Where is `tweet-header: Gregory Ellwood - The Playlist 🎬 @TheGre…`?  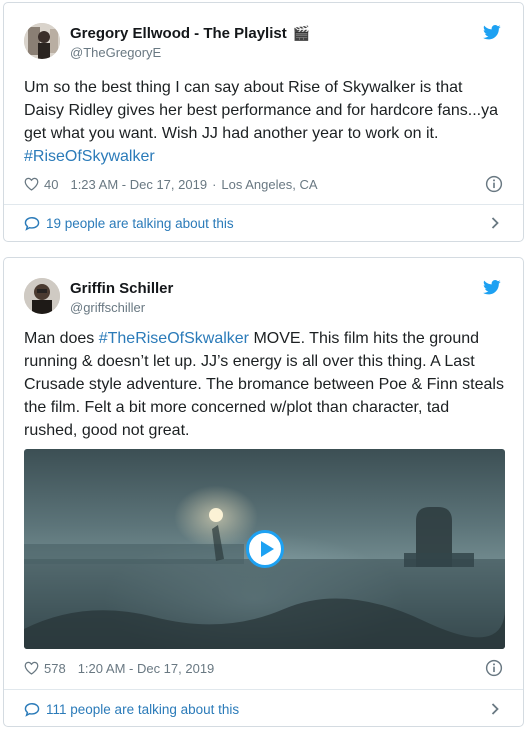
tweet-header: Gregory Ellwood - The Playlist 🎬 @TheGre… is located at coordinates (263, 43).